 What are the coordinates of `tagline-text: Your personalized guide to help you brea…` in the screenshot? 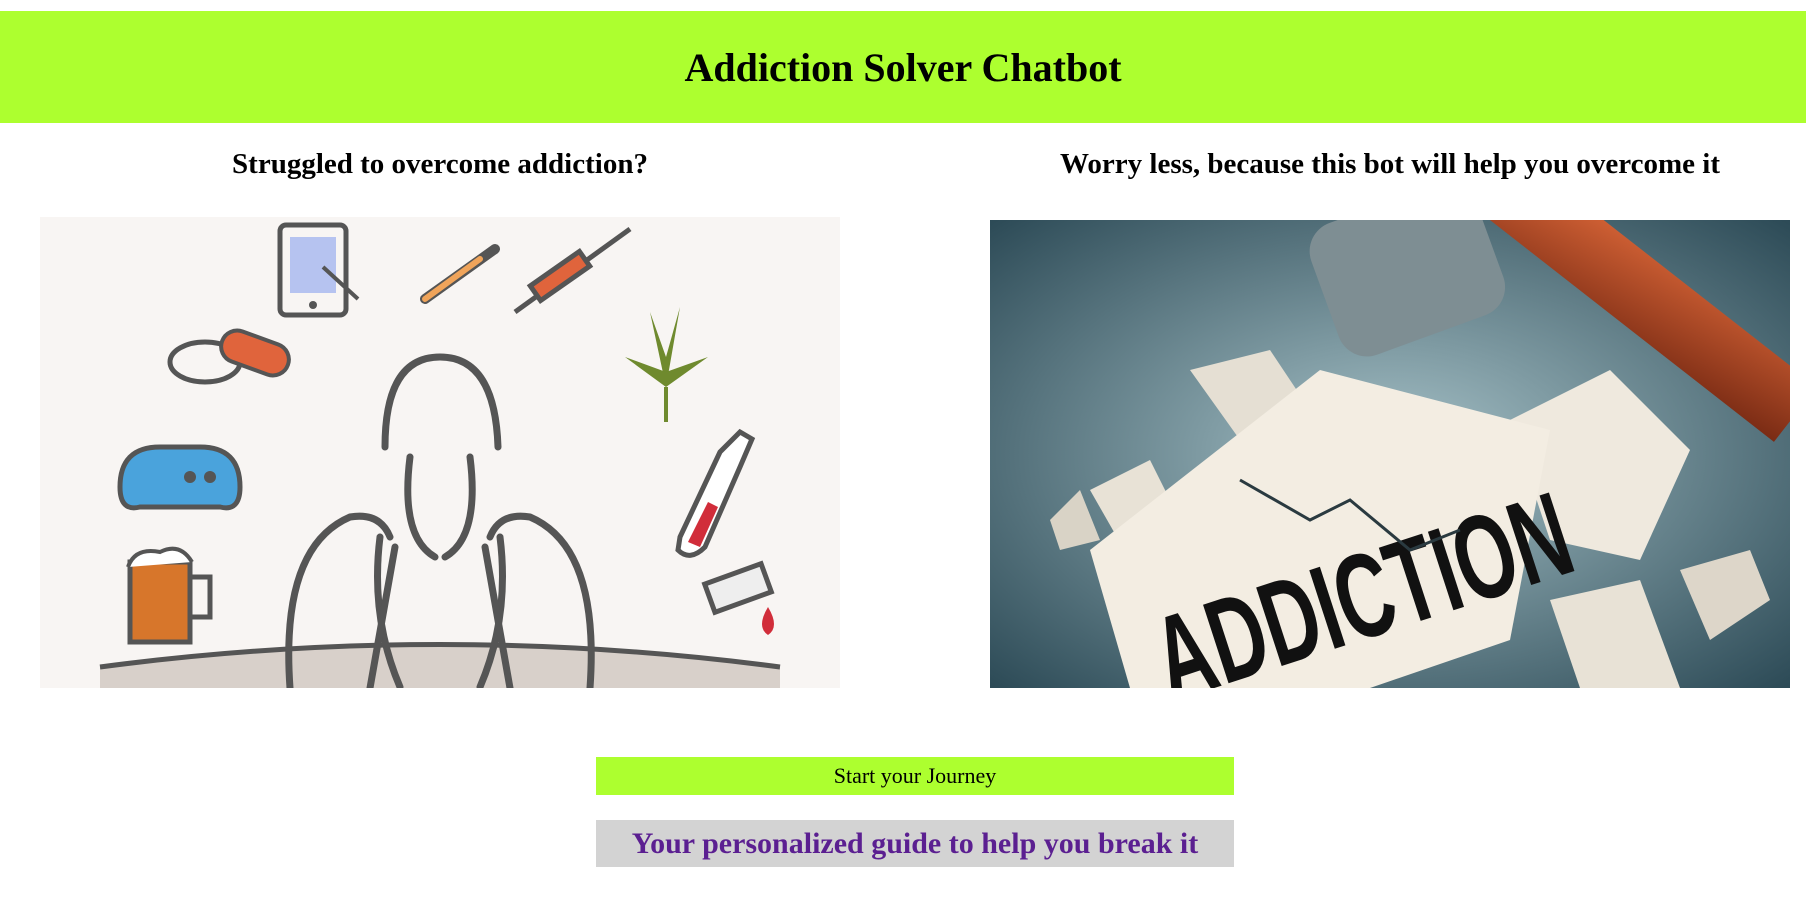 It's located at (915, 843).